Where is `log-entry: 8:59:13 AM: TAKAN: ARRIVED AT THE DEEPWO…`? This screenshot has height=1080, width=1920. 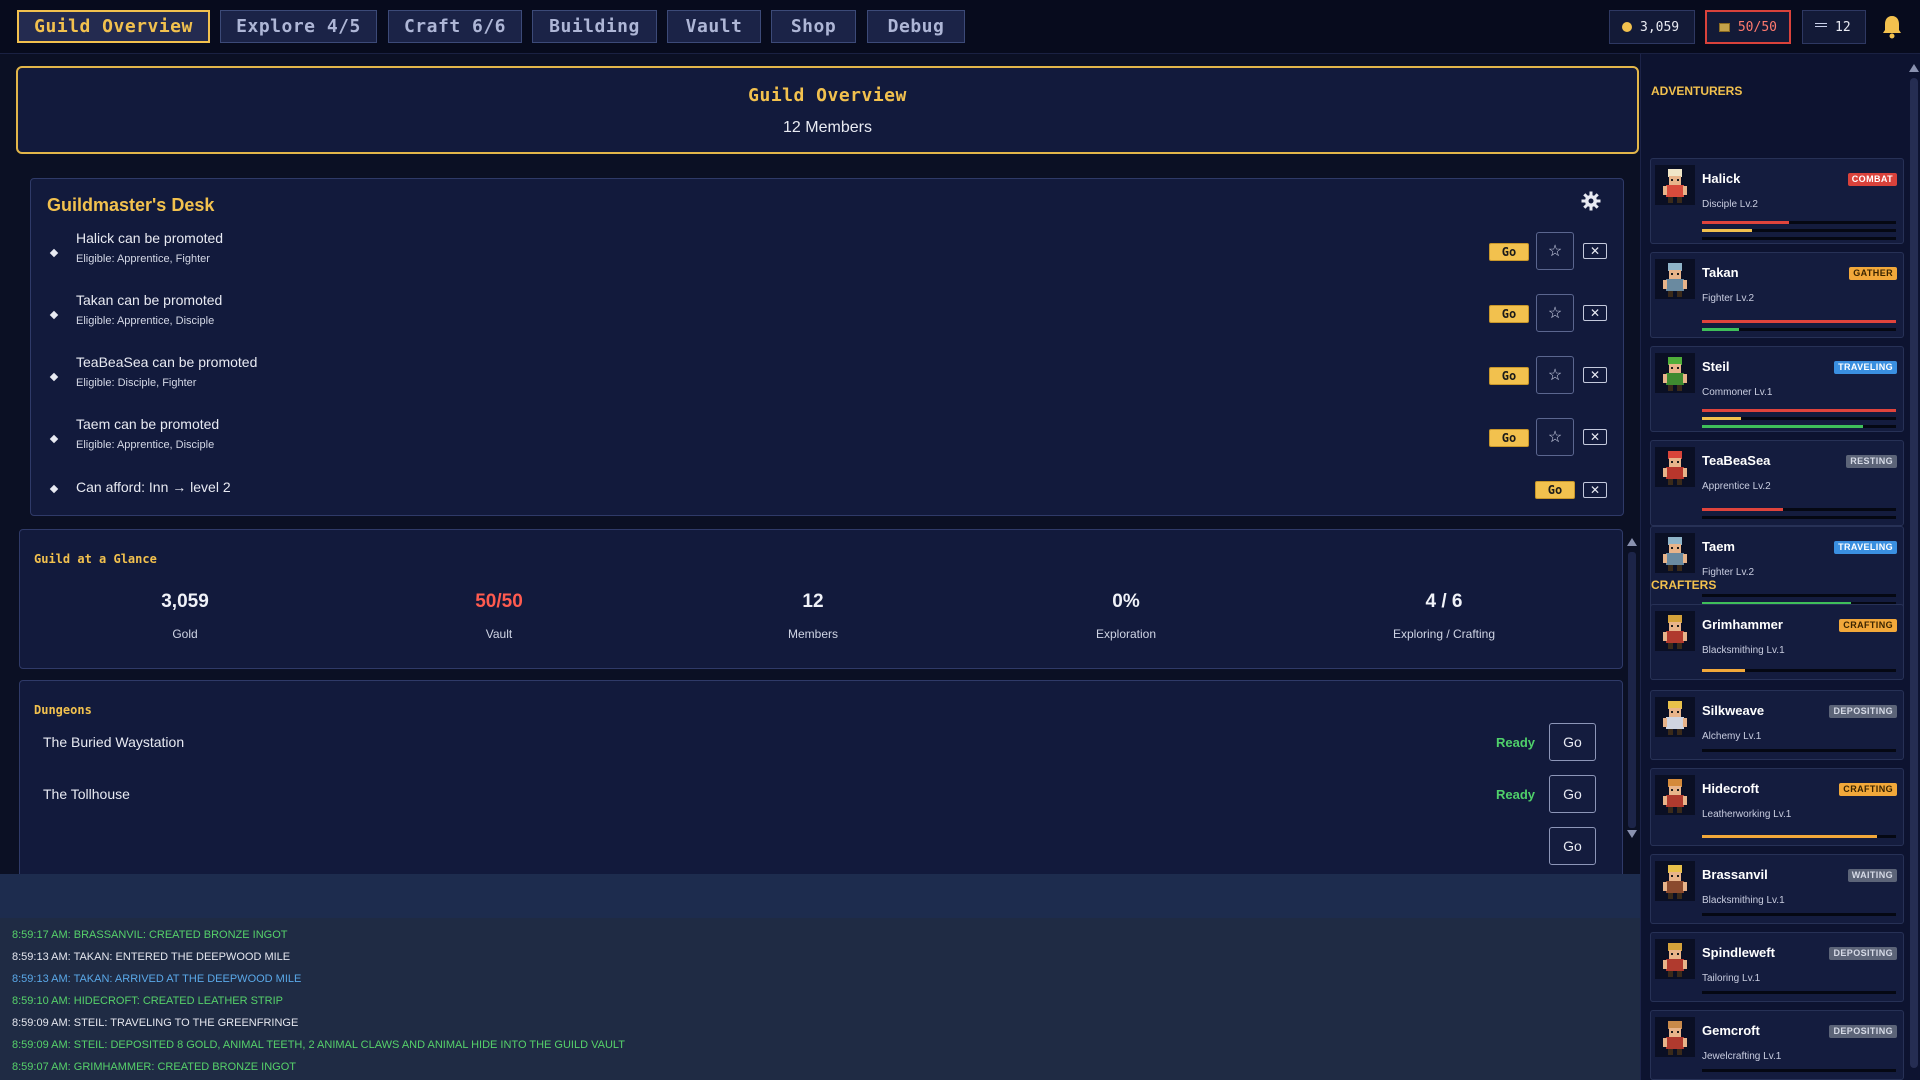 log-entry: 8:59:13 AM: TAKAN: ARRIVED AT THE DEEPWO… is located at coordinates (157, 979).